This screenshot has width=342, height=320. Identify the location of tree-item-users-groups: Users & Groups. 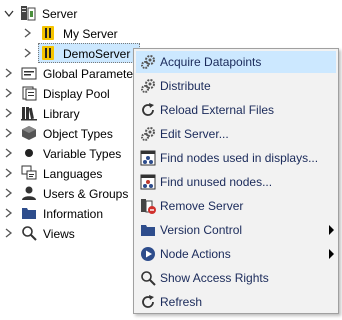
(85, 194).